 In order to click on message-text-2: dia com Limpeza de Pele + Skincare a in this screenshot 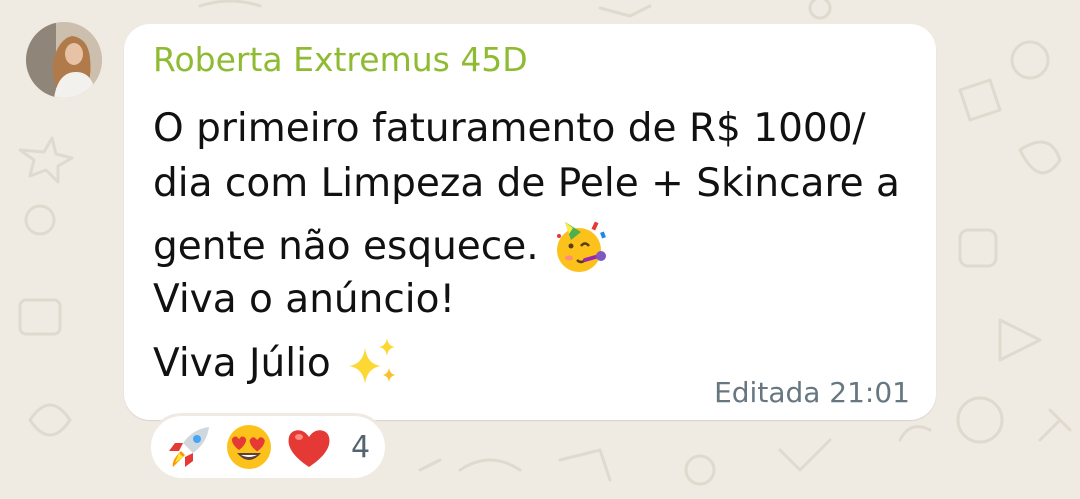, I will do `click(526, 183)`.